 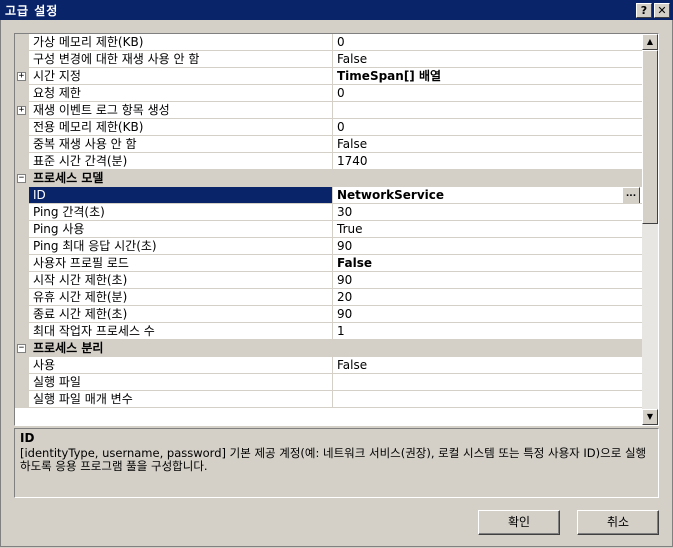 I want to click on property-row: 실행 파일, so click(x=328, y=382).